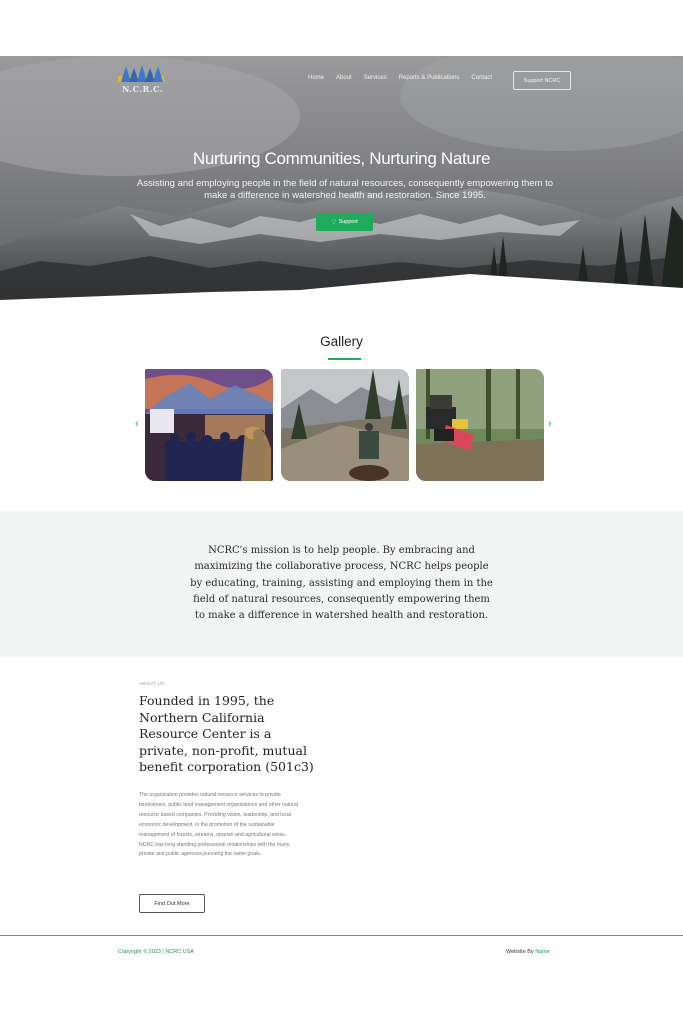  I want to click on gallery-image-forestry-machine, so click(480, 425).